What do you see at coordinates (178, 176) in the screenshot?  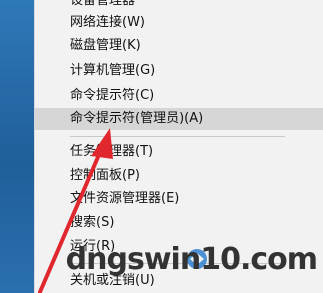 I see `menu-item-control-panel: 控制面板(P)` at bounding box center [178, 176].